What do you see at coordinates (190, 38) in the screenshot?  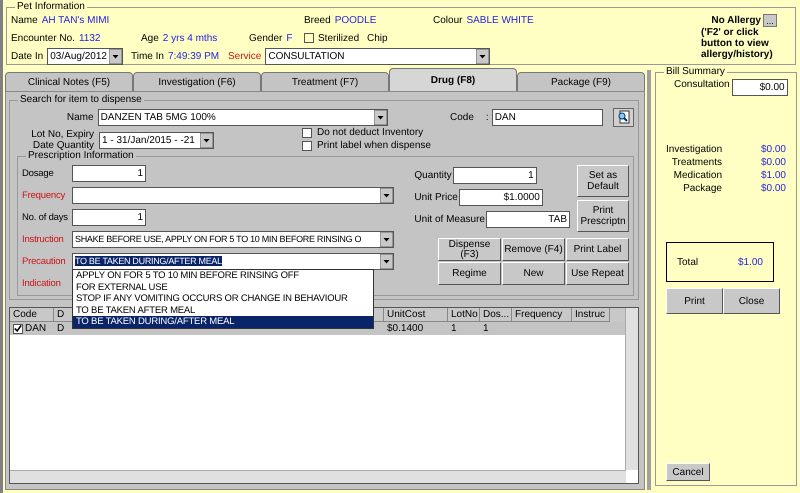 I see `field-value: 2 yrs 4 mths` at bounding box center [190, 38].